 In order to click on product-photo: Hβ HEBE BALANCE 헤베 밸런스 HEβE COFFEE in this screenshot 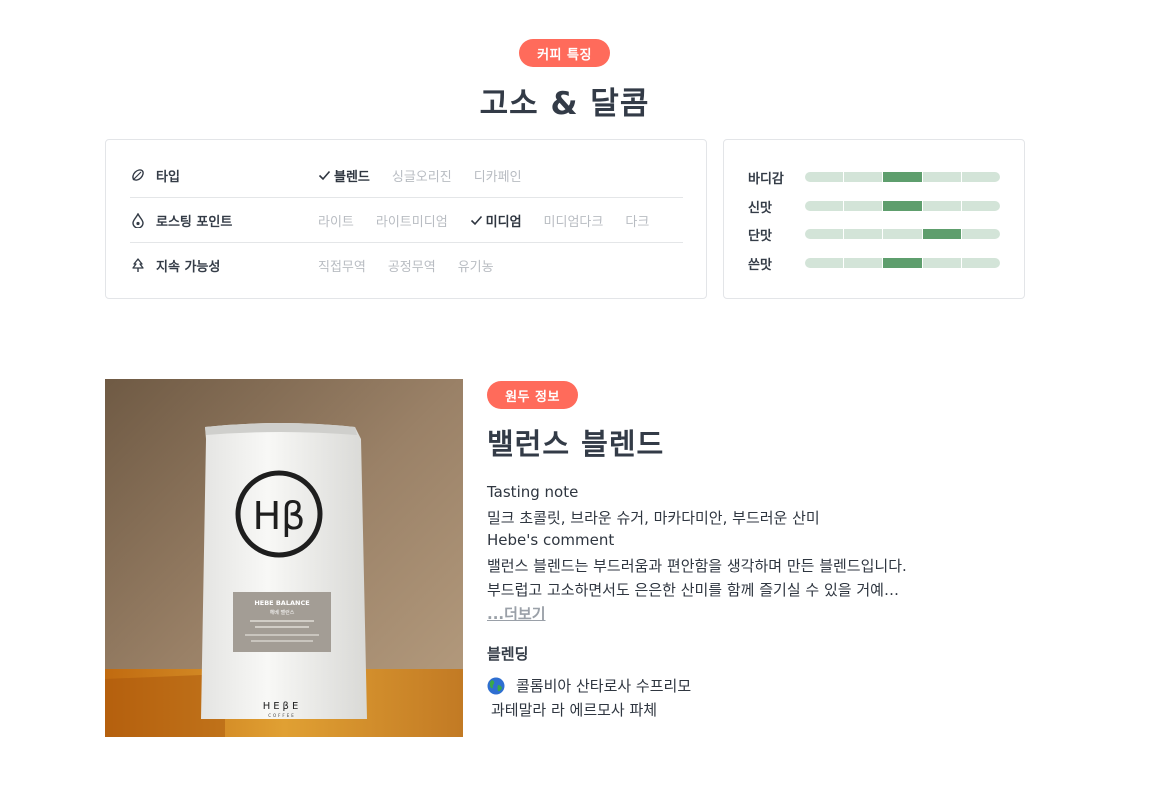, I will do `click(284, 558)`.